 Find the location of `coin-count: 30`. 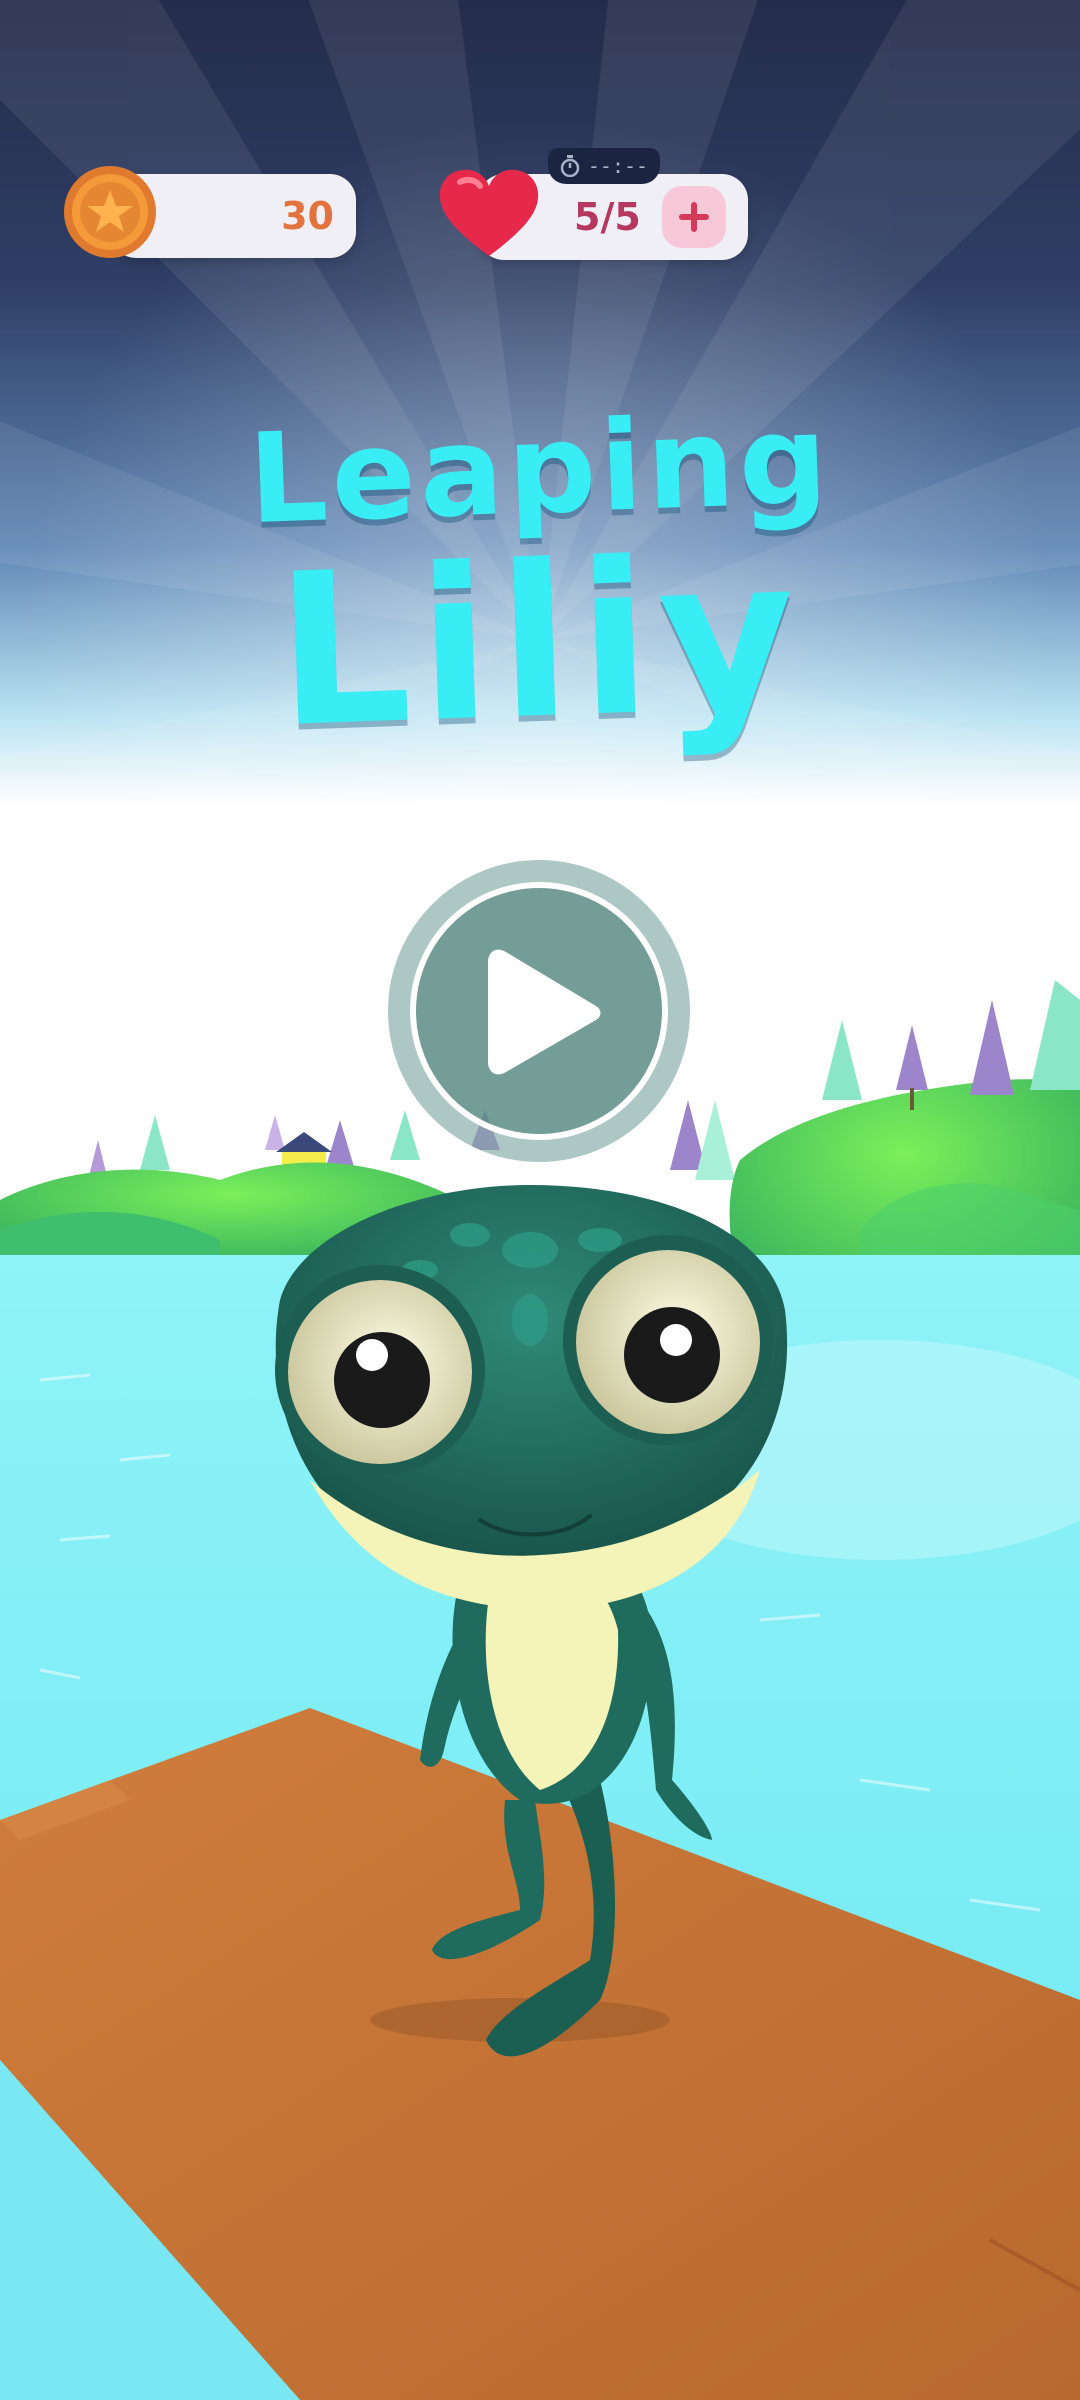

coin-count: 30 is located at coordinates (307, 216).